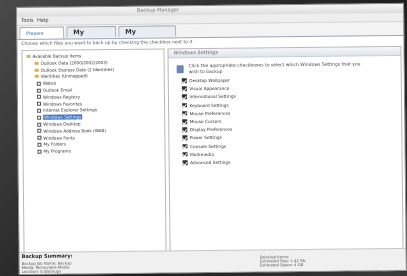 This screenshot has height=276, width=407. Describe the element at coordinates (64, 76) in the screenshot. I see `tree-item-label: Identities (Unmapped)` at that location.